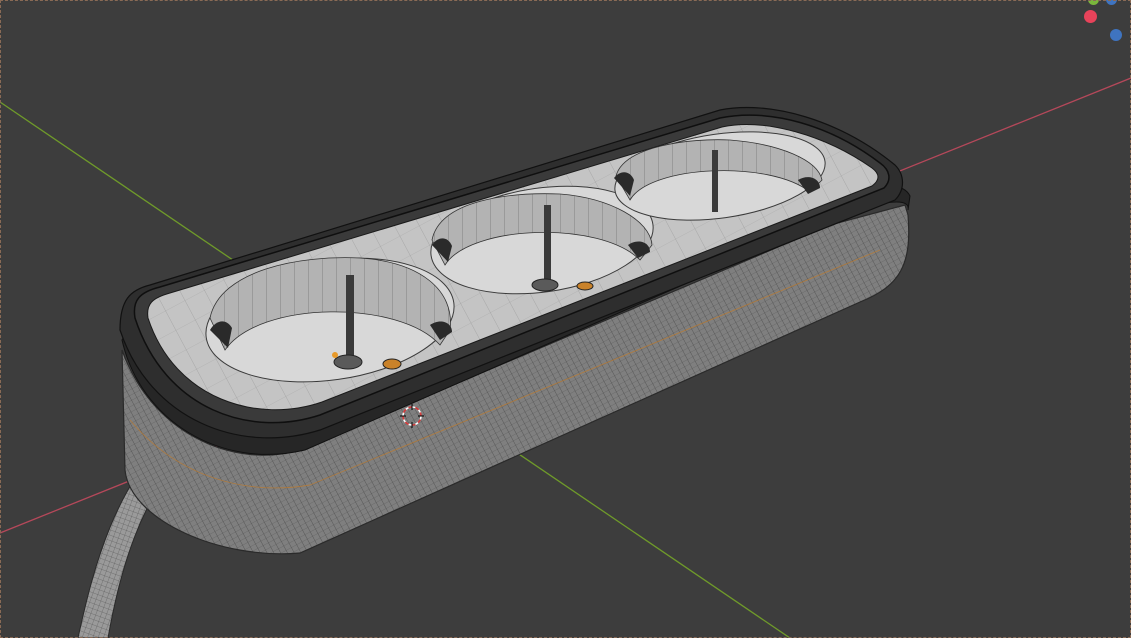 This screenshot has height=638, width=1131. I want to click on navigation-gizmo, so click(1100, 25).